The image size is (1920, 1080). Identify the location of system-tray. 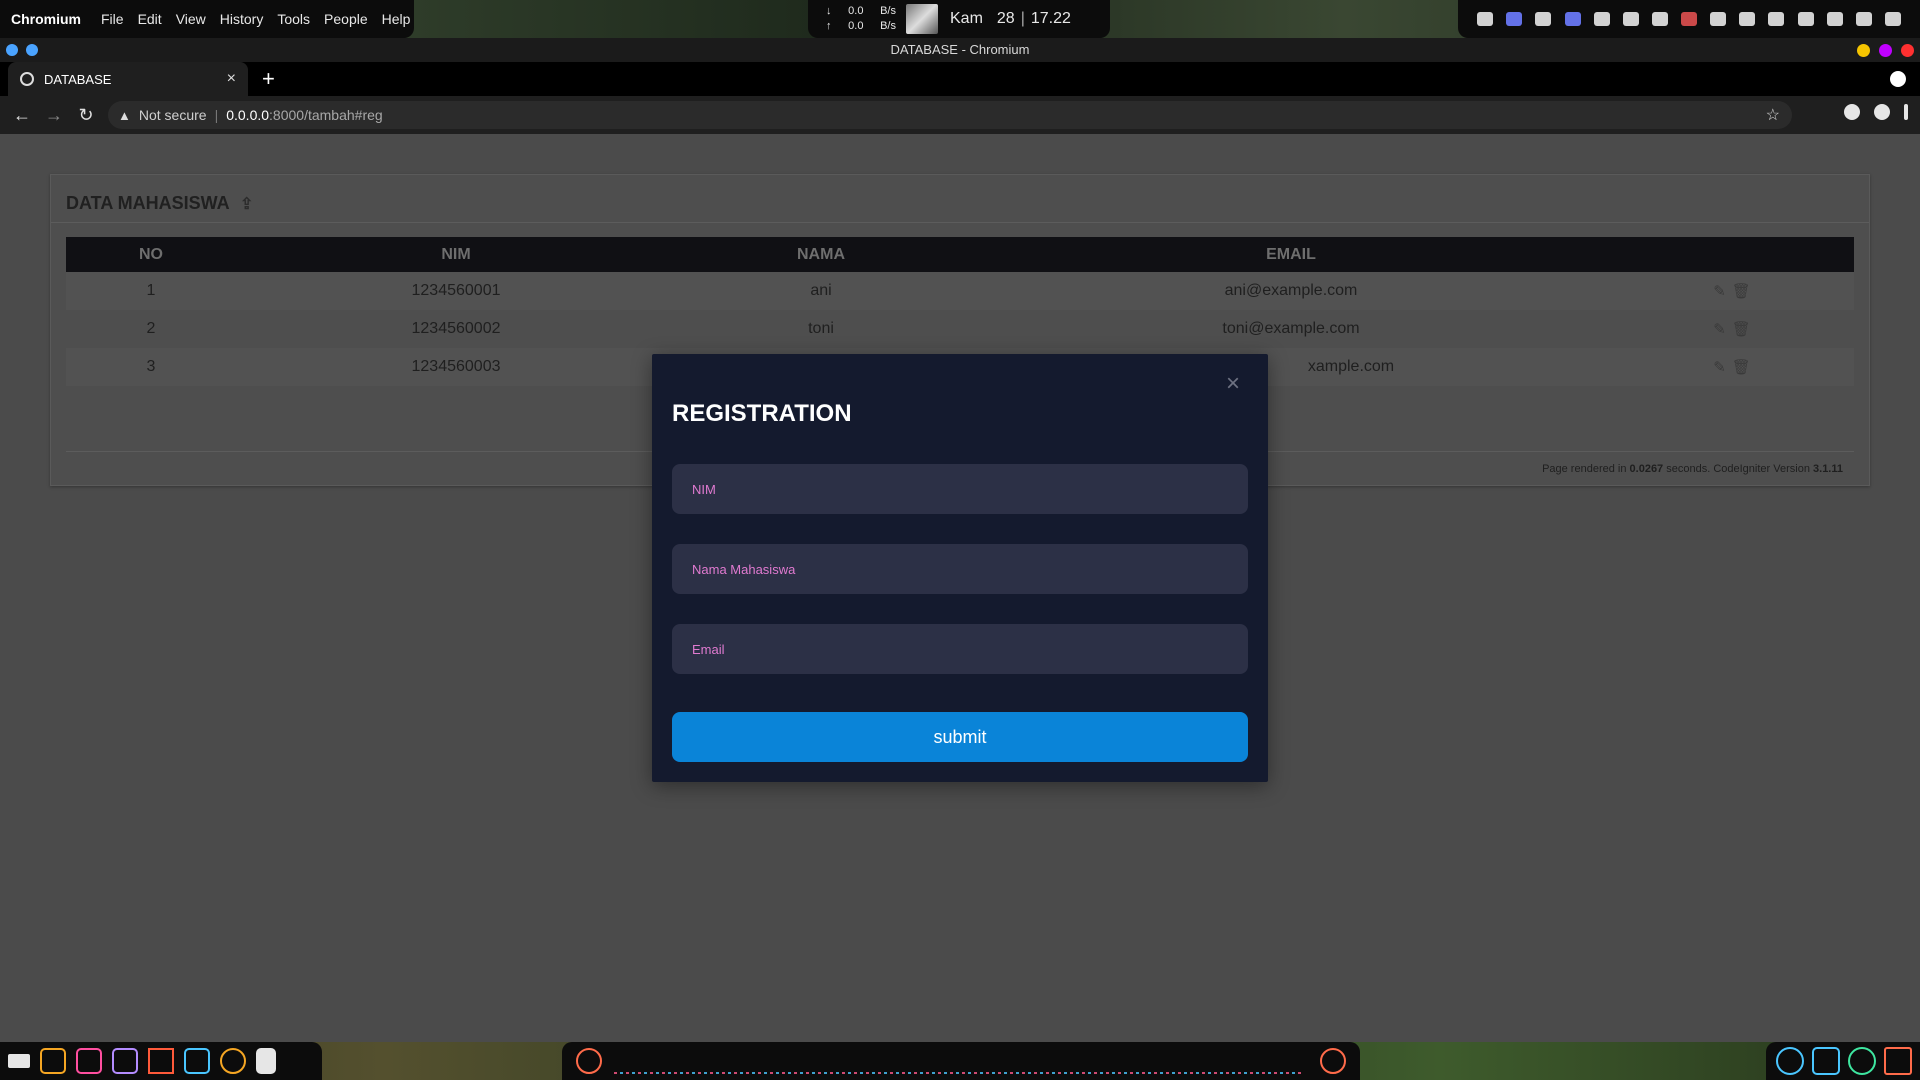
(1689, 19).